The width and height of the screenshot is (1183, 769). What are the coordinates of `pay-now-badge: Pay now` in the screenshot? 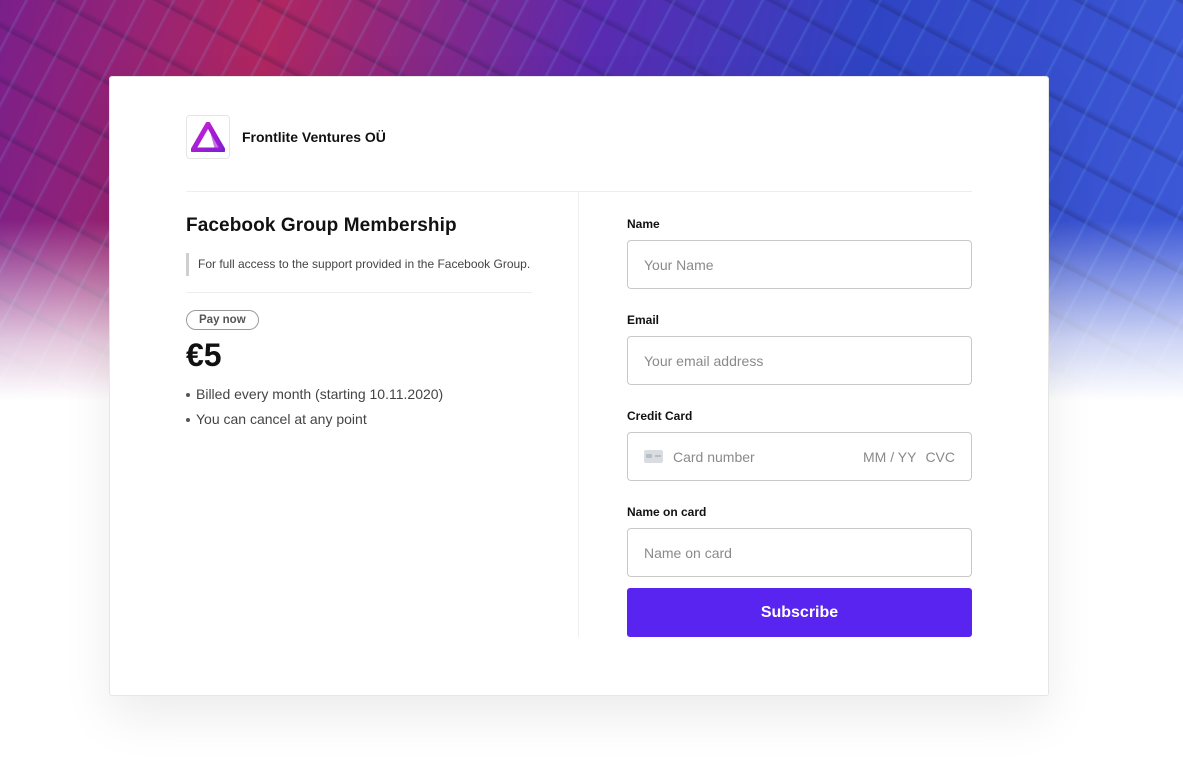 It's located at (222, 320).